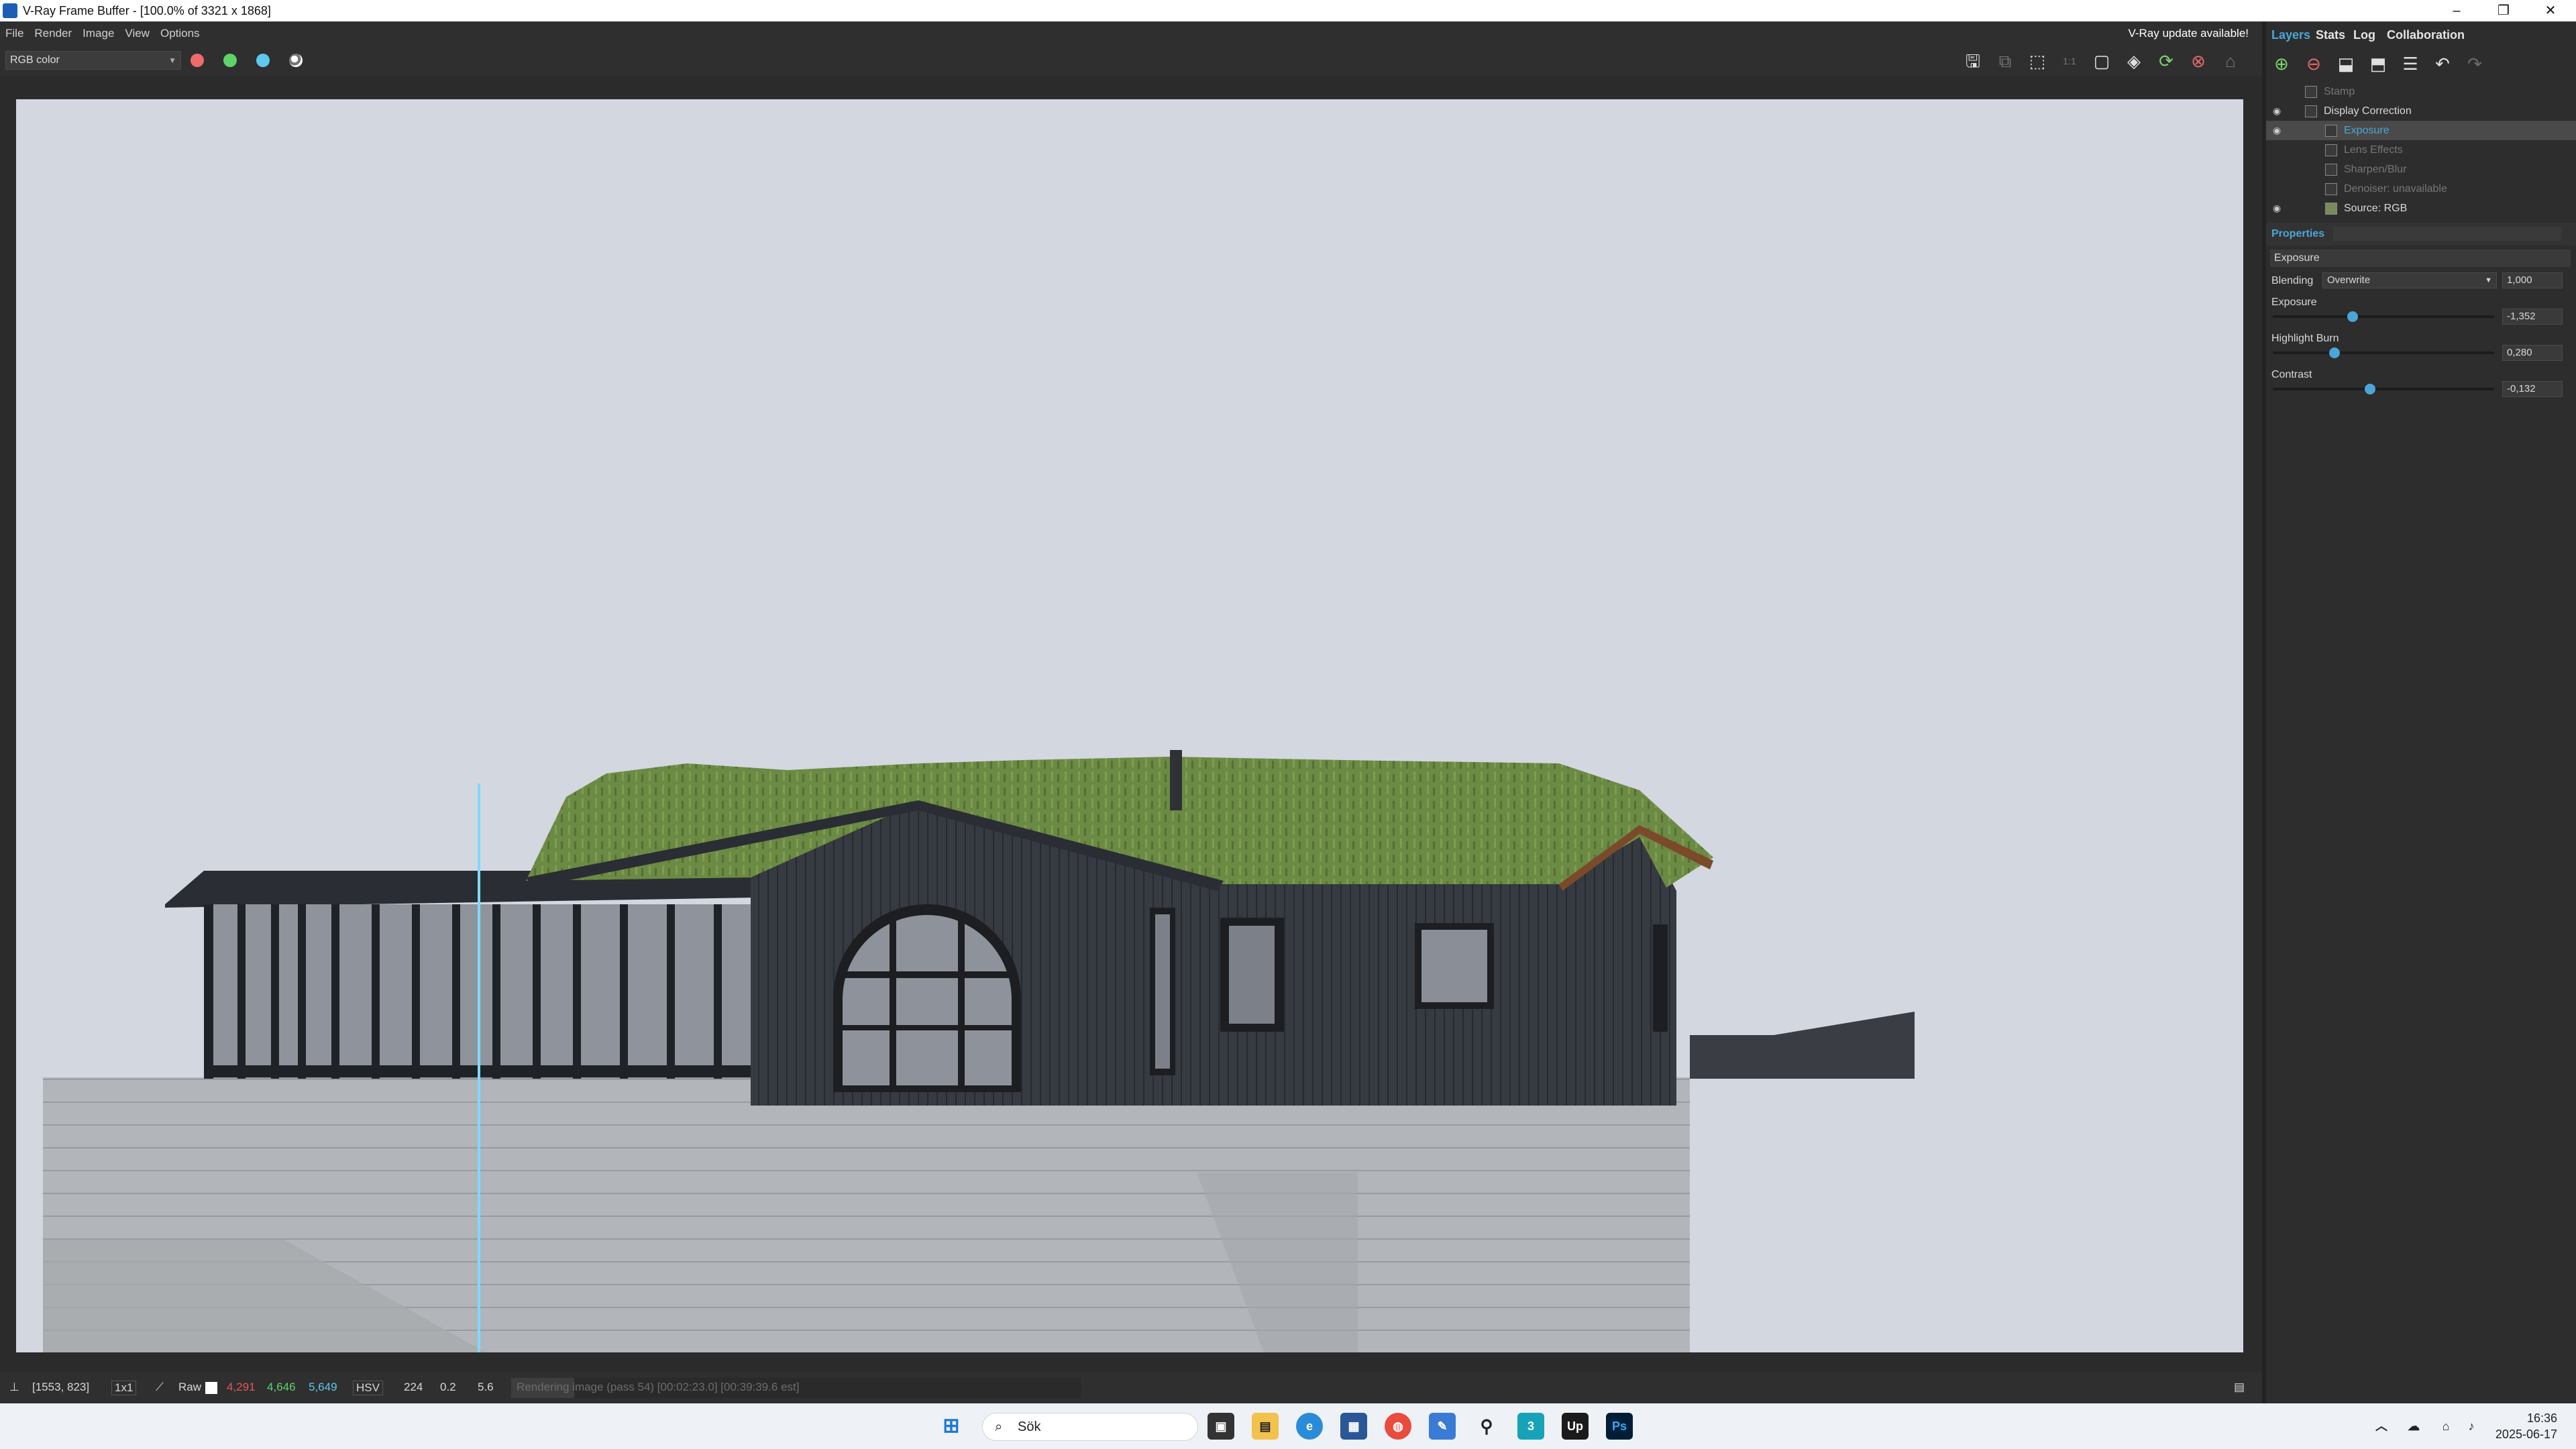 The image size is (2576, 1449). Describe the element at coordinates (230, 60) in the screenshot. I see `green-channel-toggle` at that location.